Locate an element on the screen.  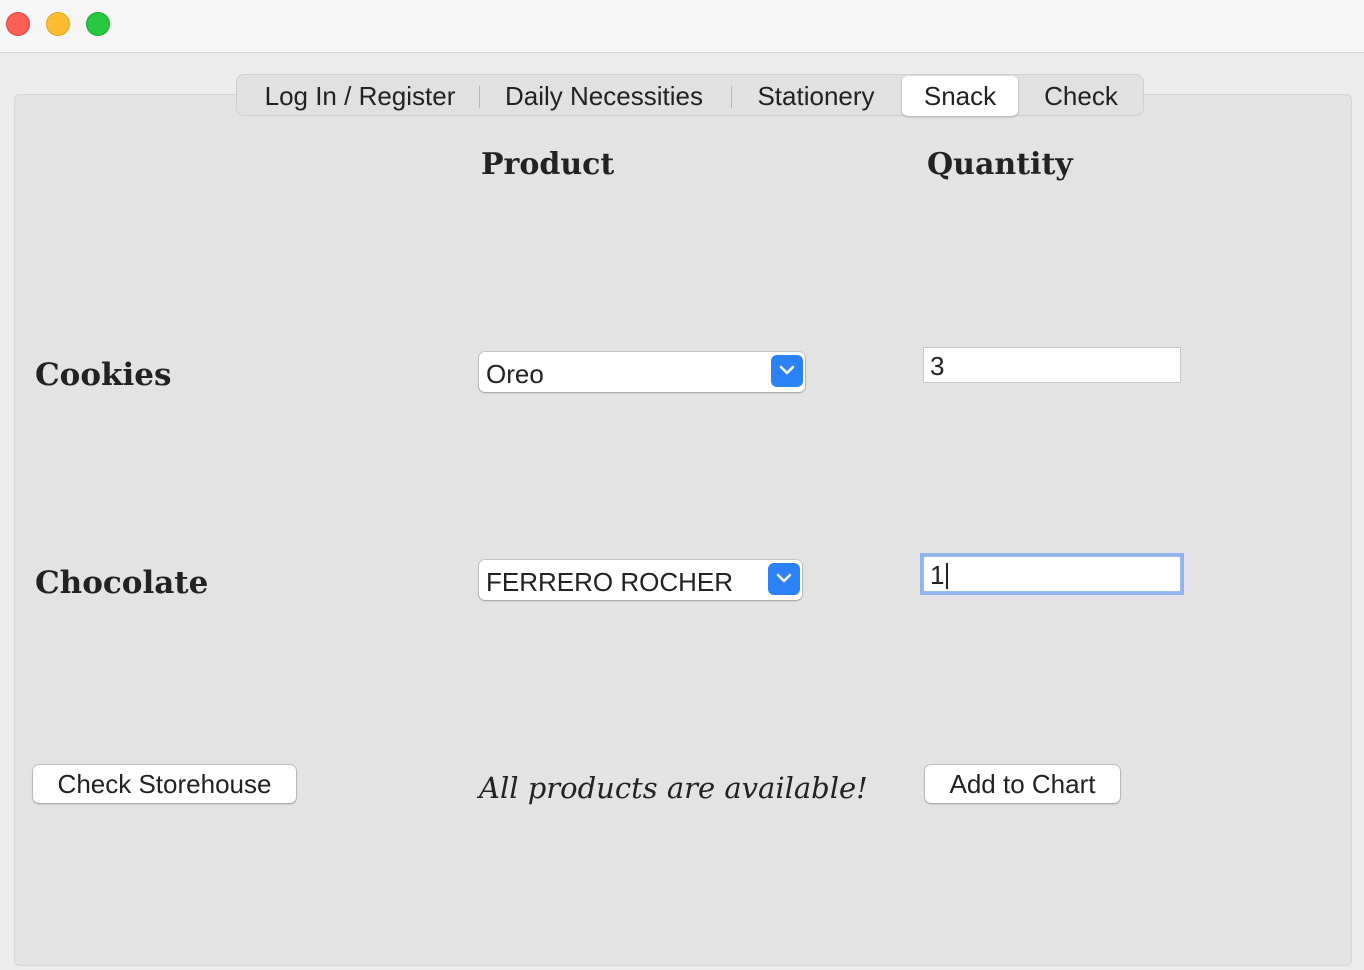
chocolate-quantity-input is located at coordinates (1052, 574).